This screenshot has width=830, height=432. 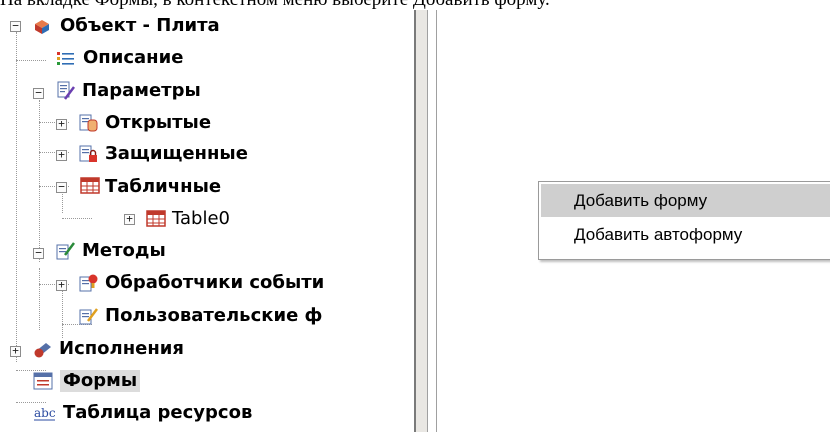 What do you see at coordinates (140, 25) in the screenshot?
I see `tree-label-root: Объект - Плита` at bounding box center [140, 25].